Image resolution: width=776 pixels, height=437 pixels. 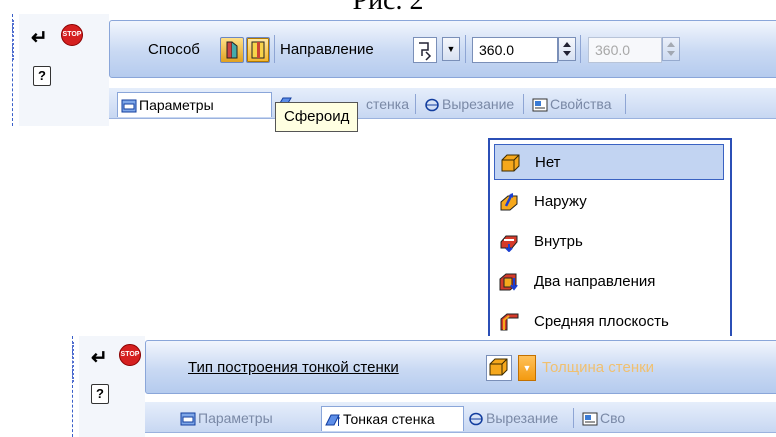 I want to click on tab-cut-2: Вырезание, so click(x=511, y=418).